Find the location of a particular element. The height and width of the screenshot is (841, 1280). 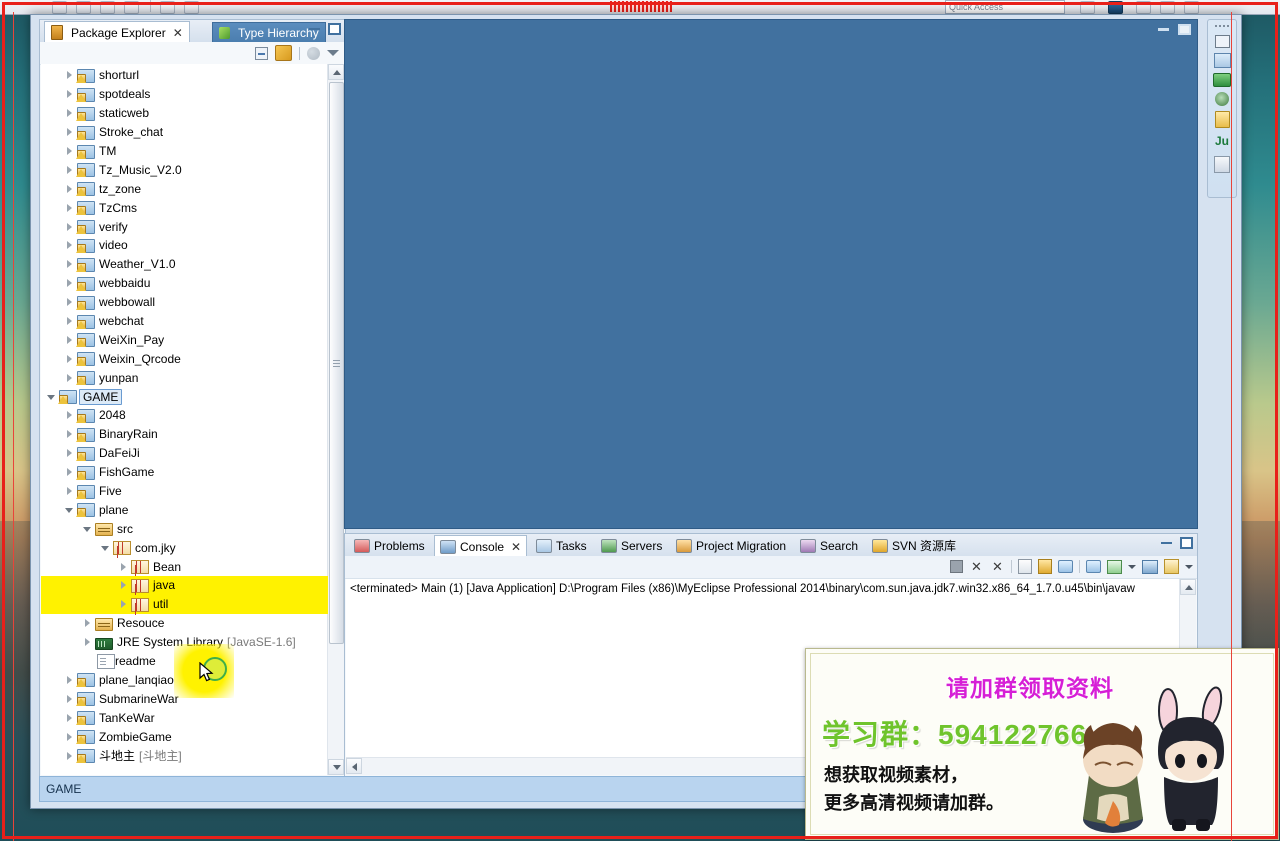

tree-item: Resouce is located at coordinates (184, 623).